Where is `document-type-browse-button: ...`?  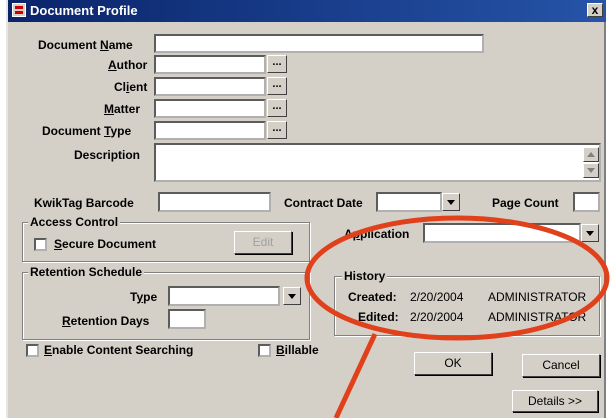
document-type-browse-button: ... is located at coordinates (277, 130).